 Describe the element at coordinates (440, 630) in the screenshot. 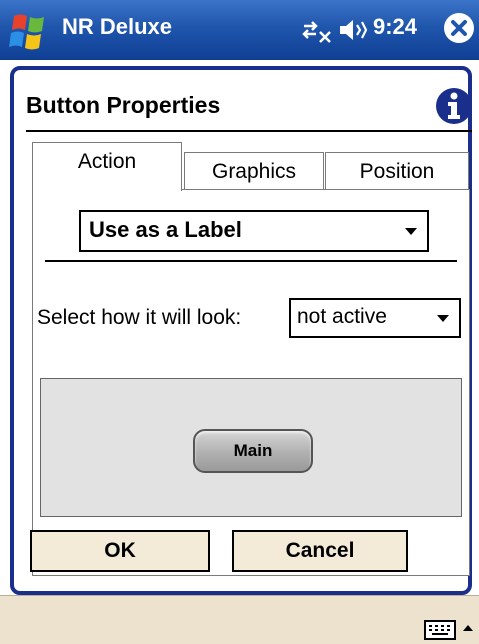

I see `keyboard-icon` at that location.